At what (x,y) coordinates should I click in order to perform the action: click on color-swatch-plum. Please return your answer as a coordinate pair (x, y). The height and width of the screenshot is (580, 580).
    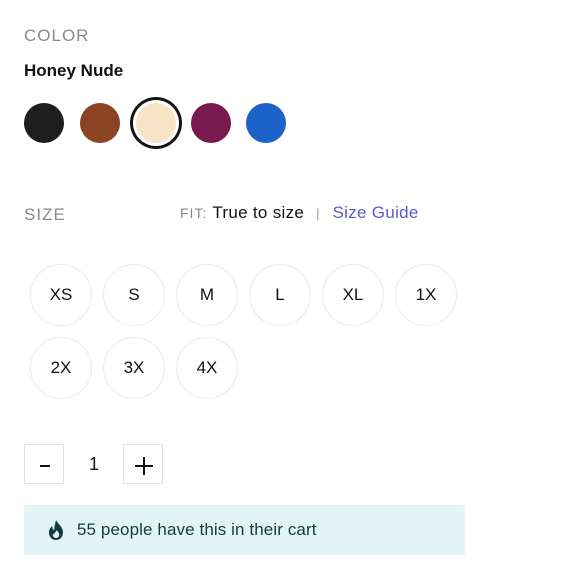
    Looking at the image, I should click on (211, 123).